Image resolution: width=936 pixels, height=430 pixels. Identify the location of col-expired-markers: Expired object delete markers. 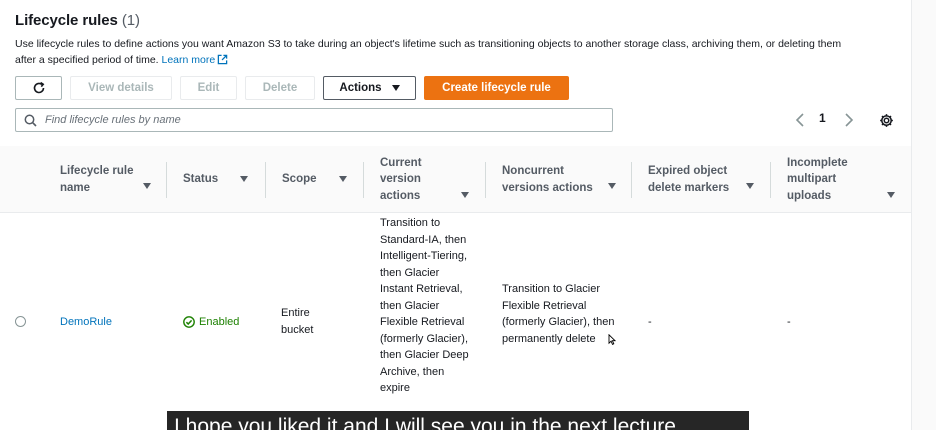
(701, 179).